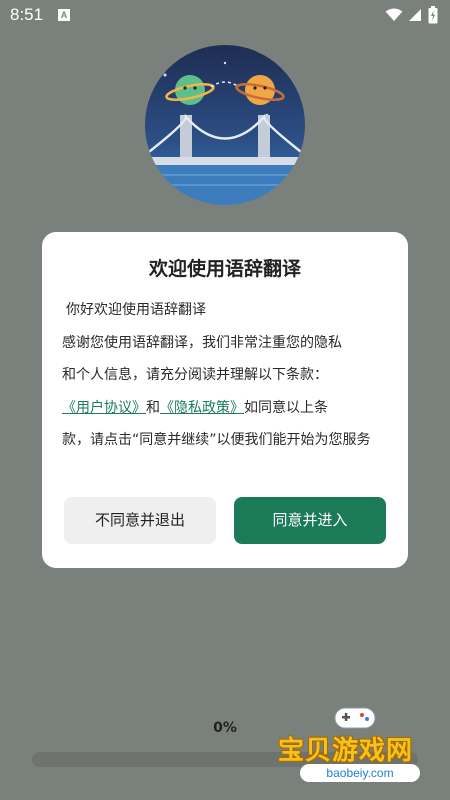 The height and width of the screenshot is (800, 450). I want to click on app-logo, so click(225, 125).